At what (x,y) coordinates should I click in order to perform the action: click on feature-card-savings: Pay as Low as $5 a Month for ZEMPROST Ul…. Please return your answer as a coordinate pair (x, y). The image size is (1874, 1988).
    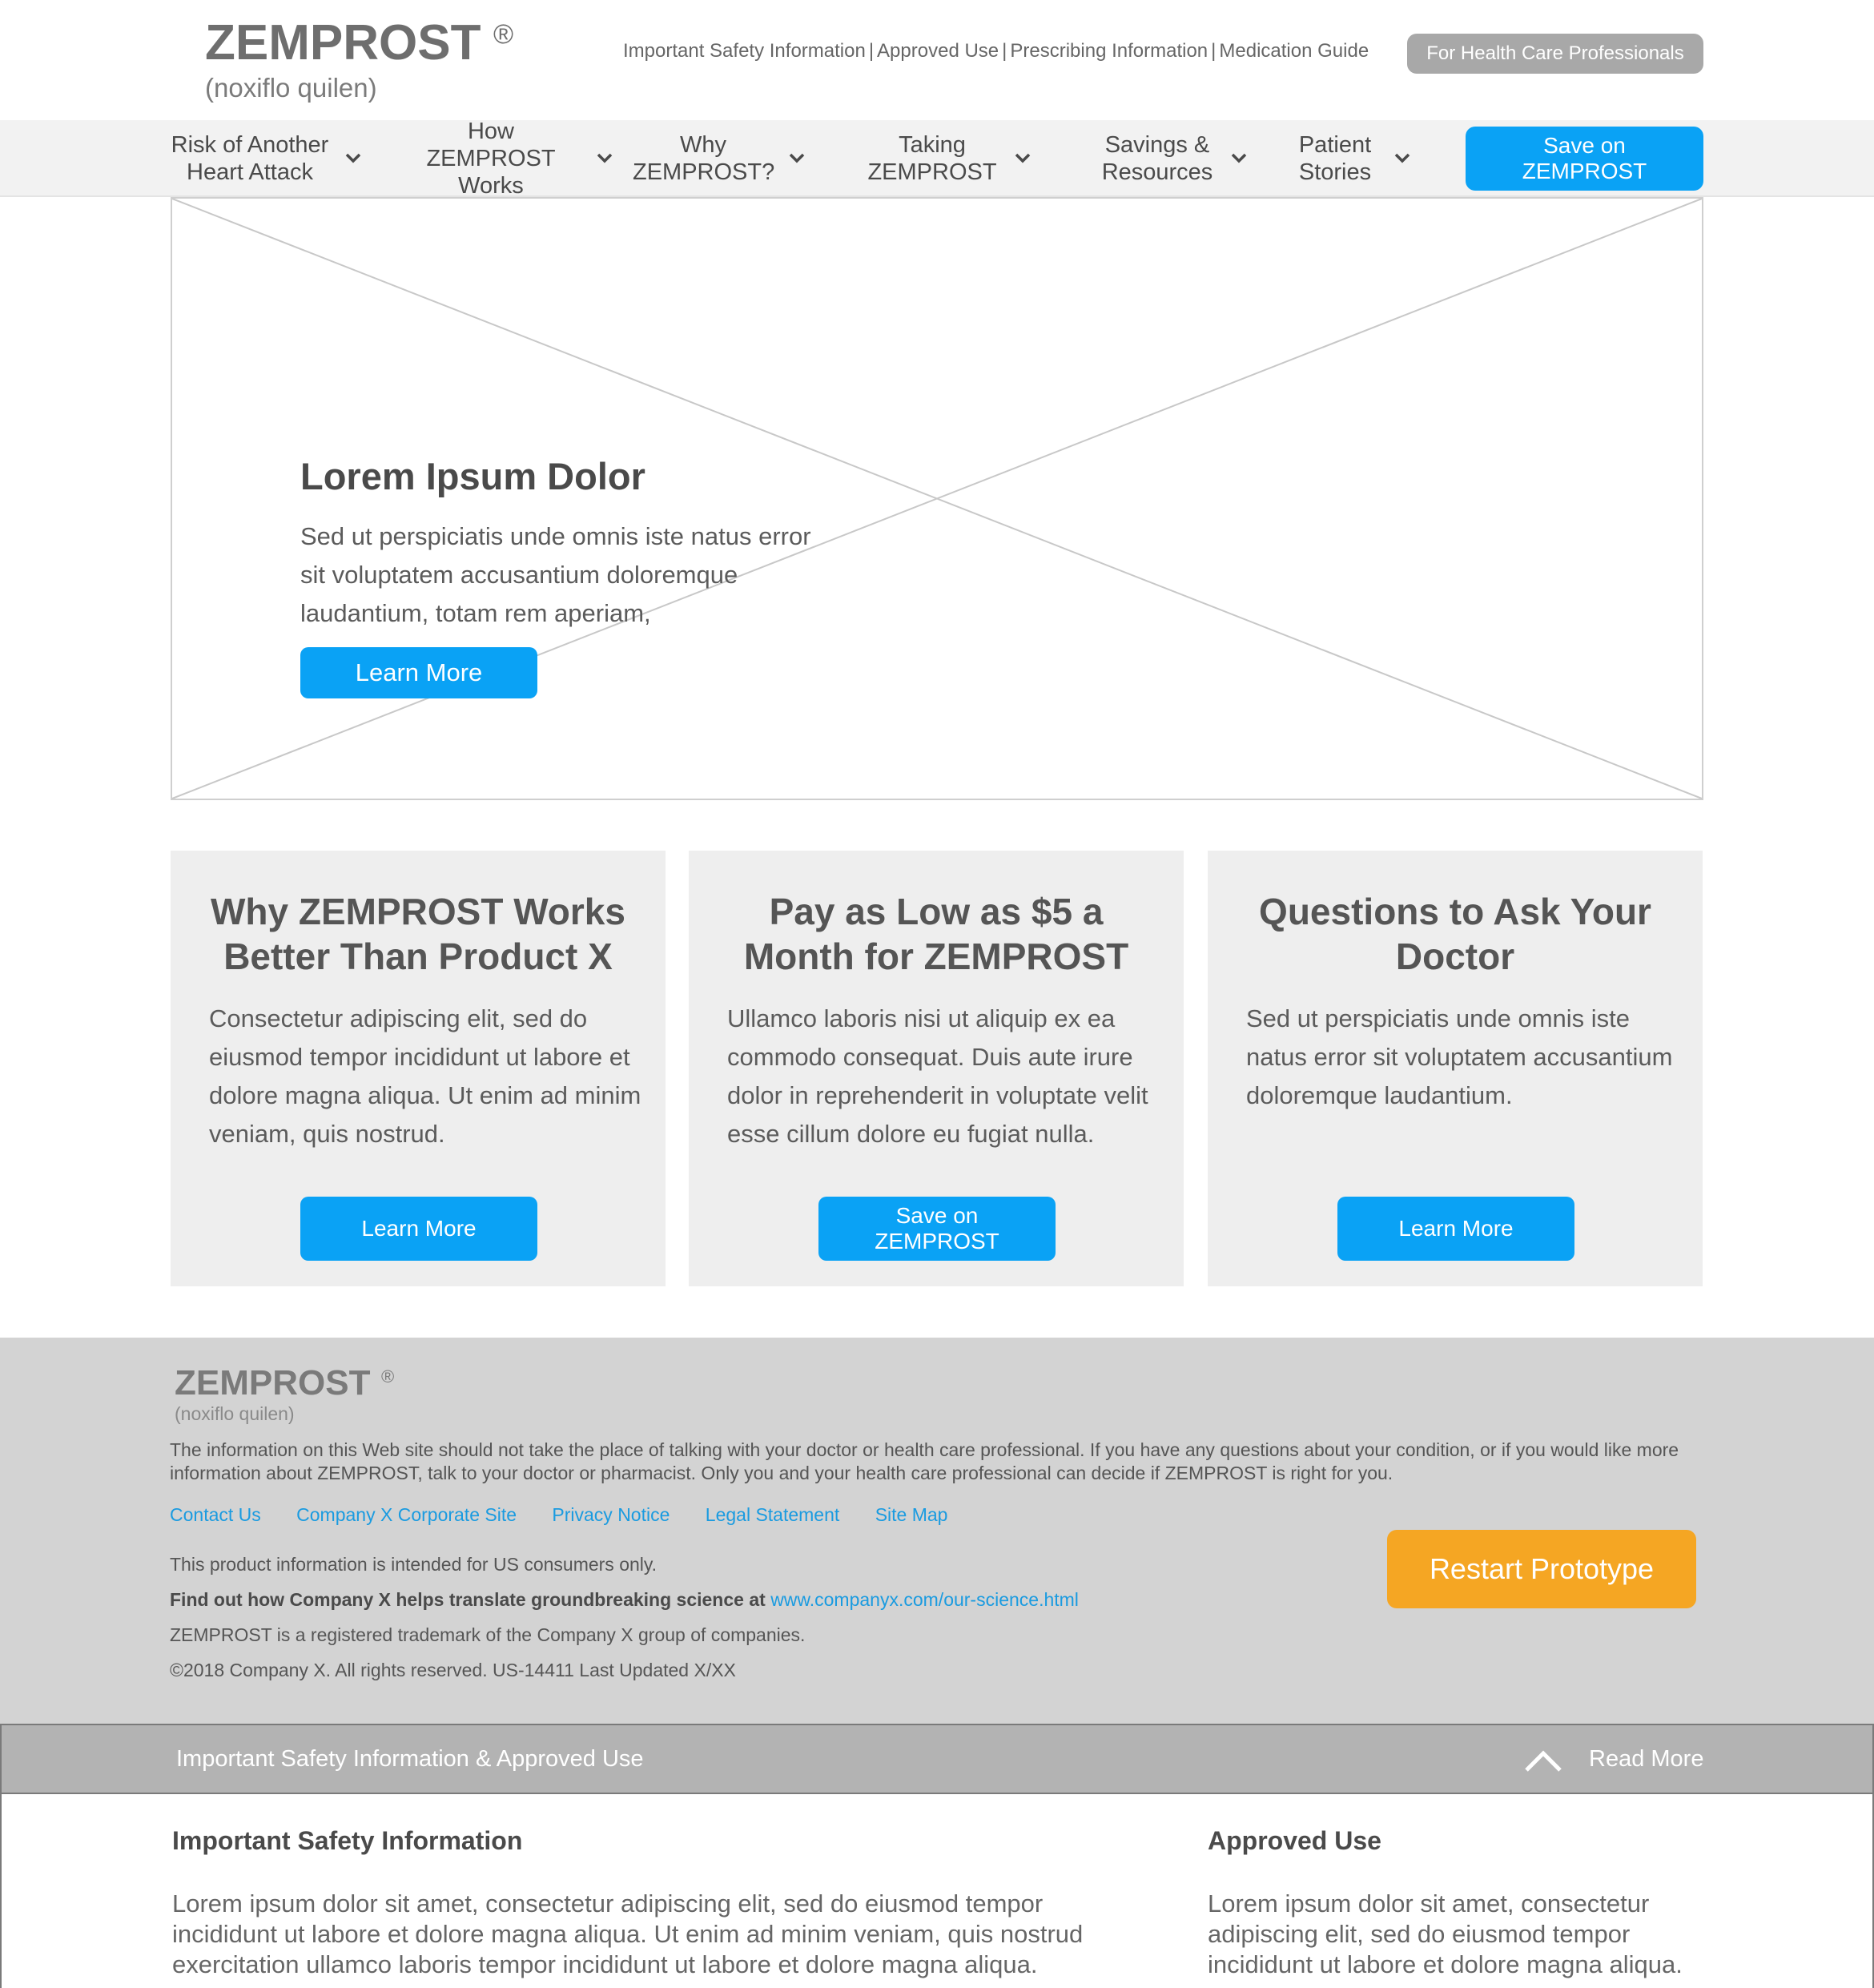
    Looking at the image, I should click on (937, 1068).